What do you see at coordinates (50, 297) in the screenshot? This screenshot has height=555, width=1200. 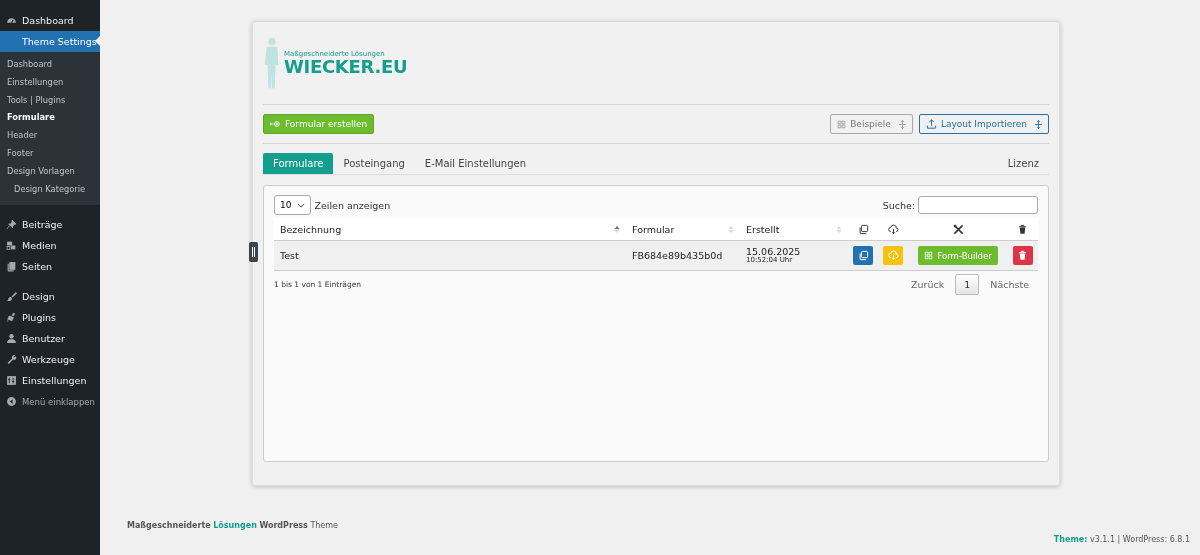 I see `menu-item: Design` at bounding box center [50, 297].